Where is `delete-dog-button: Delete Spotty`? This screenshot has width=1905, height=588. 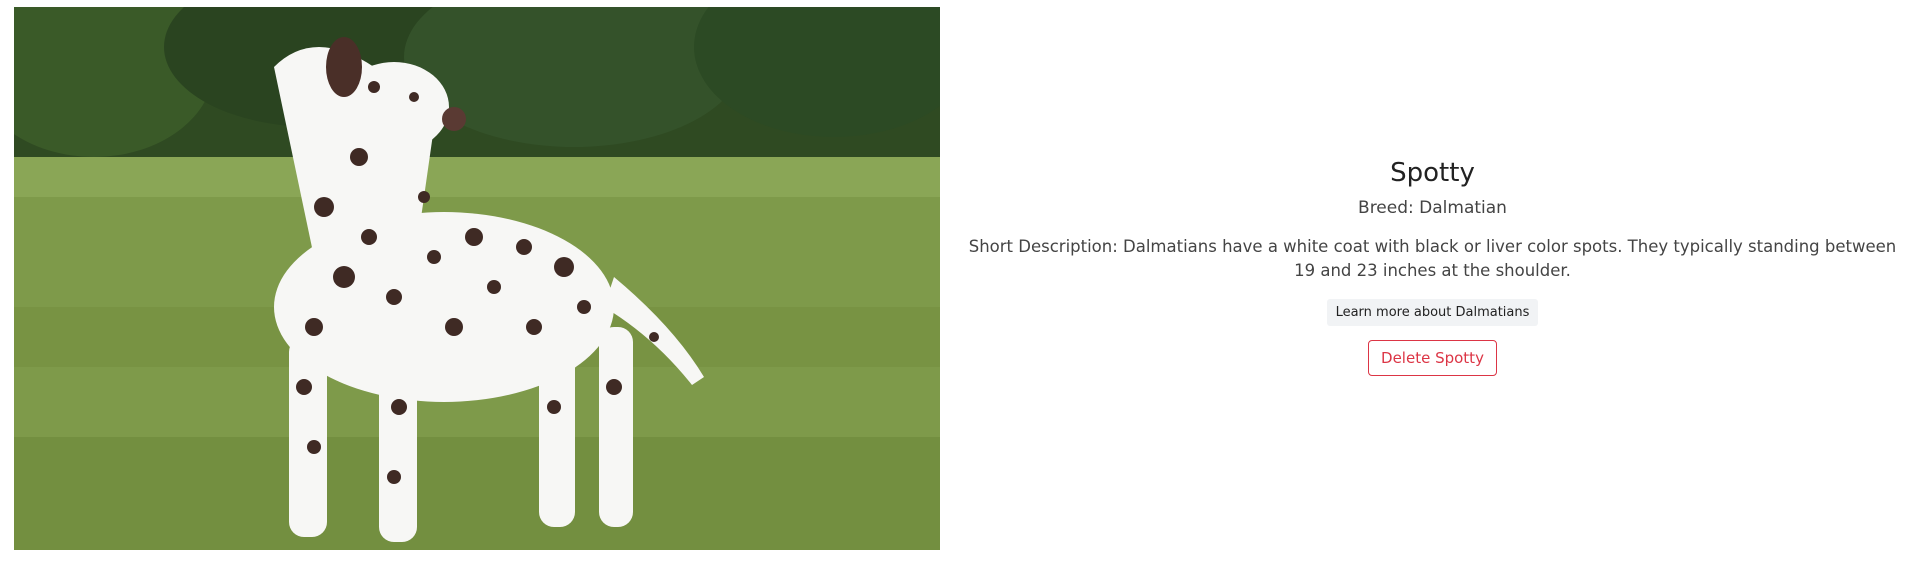
delete-dog-button: Delete Spotty is located at coordinates (1432, 358).